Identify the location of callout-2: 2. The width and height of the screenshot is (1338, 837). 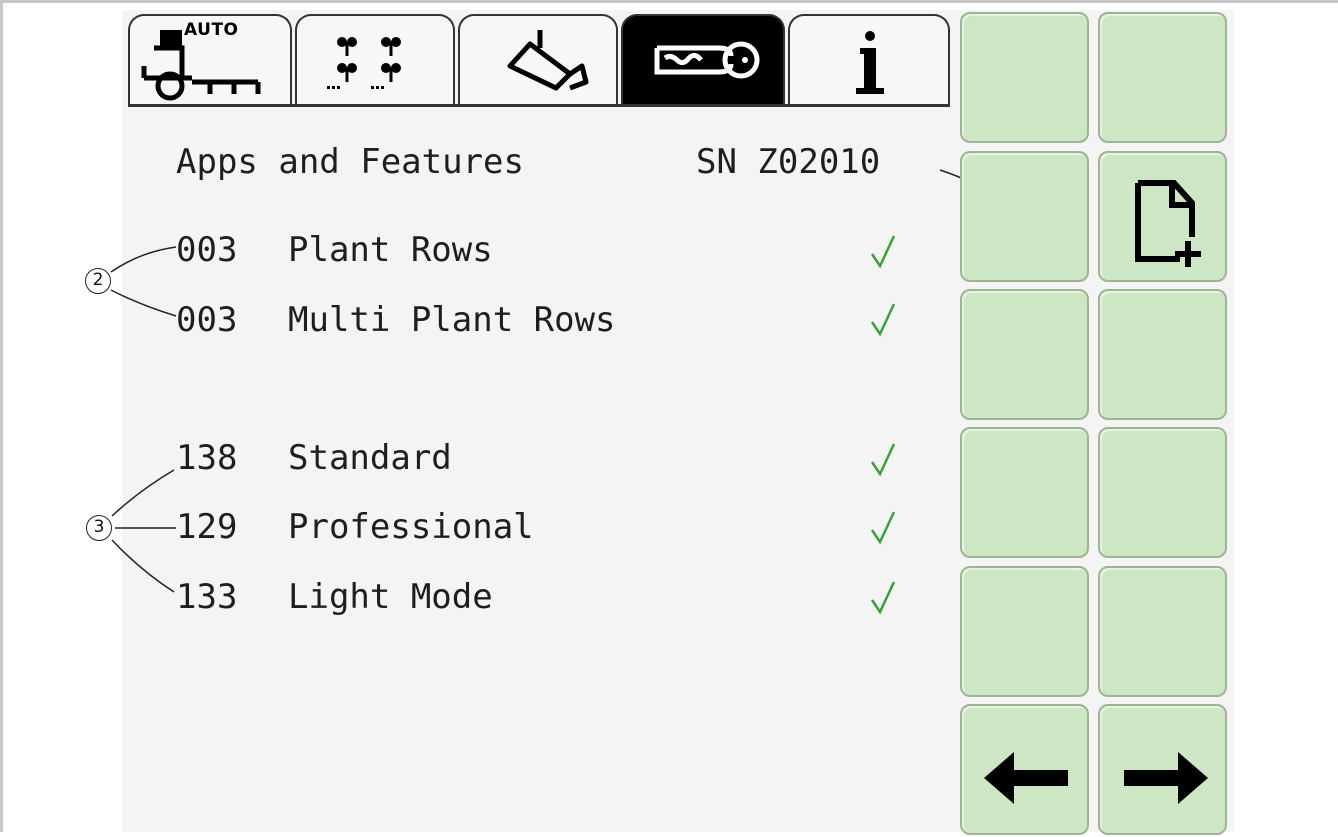
(98, 281).